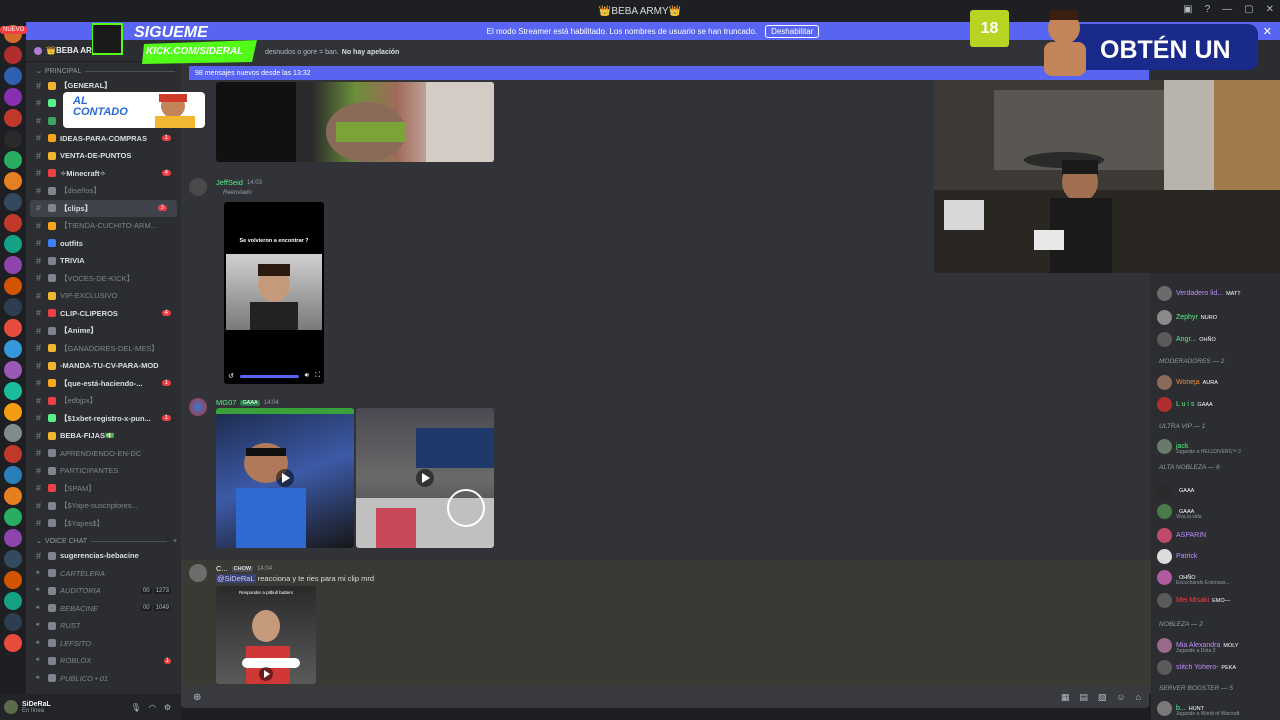  I want to click on channel-item: # sugerencias-bebacine, so click(103, 556).